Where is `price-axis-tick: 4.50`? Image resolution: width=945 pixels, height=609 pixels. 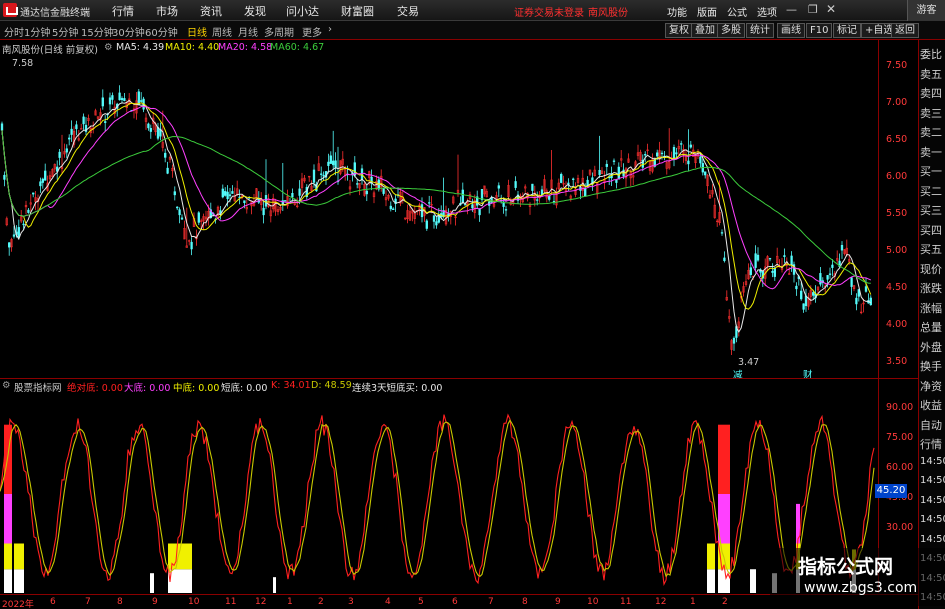
price-axis-tick: 4.50 is located at coordinates (897, 287).